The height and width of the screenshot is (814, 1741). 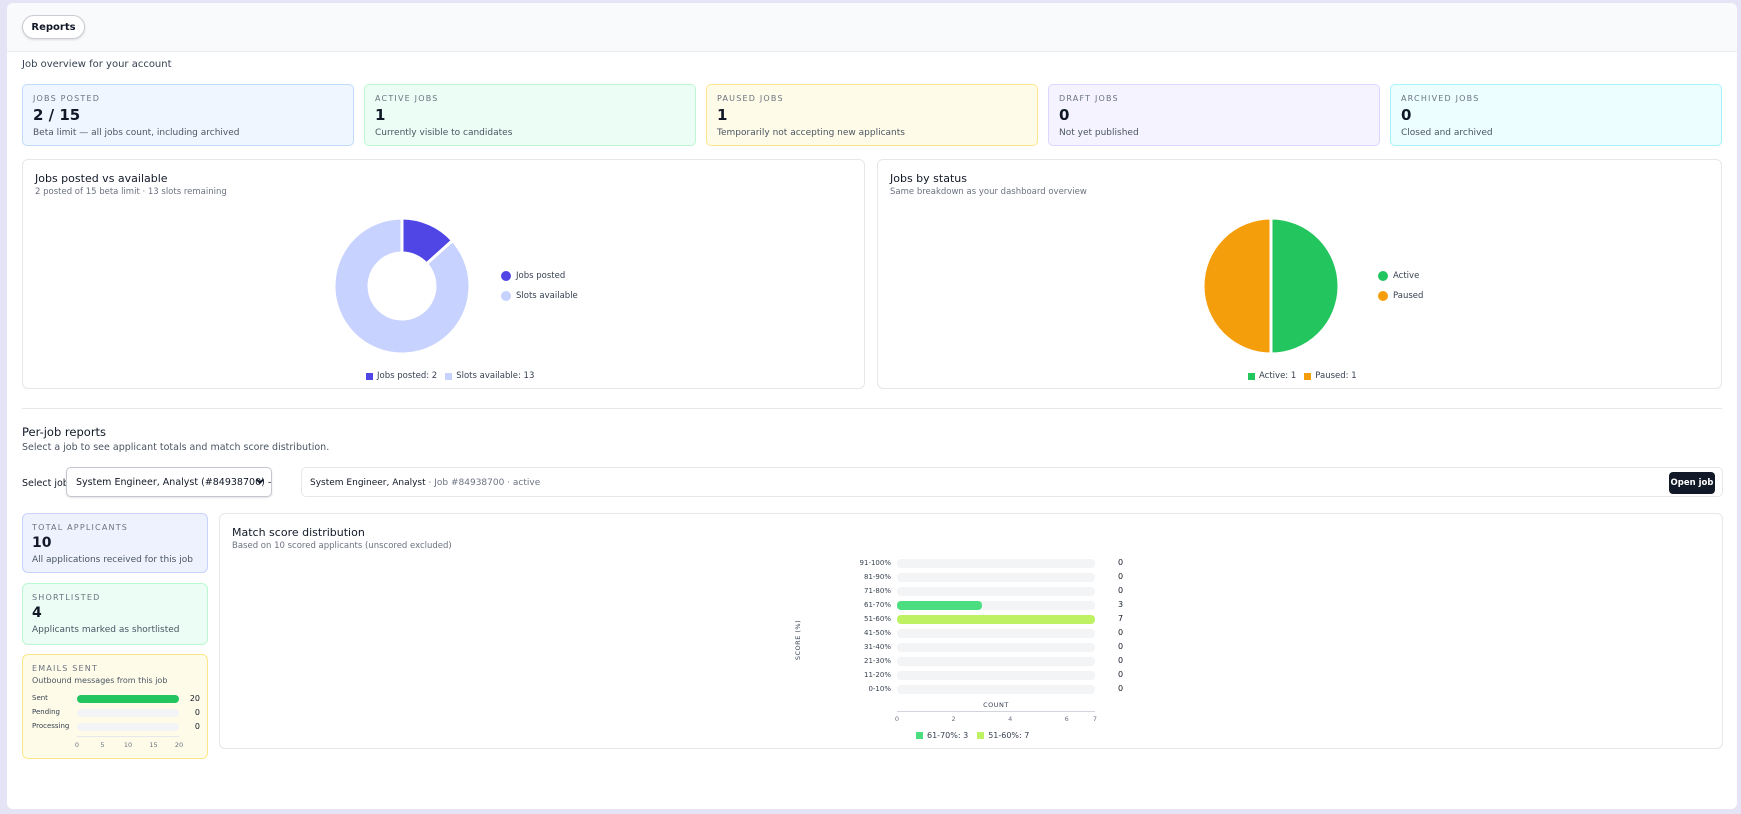 I want to click on score-legend: 61-70%: 3 51-60%: 7, so click(x=977, y=735).